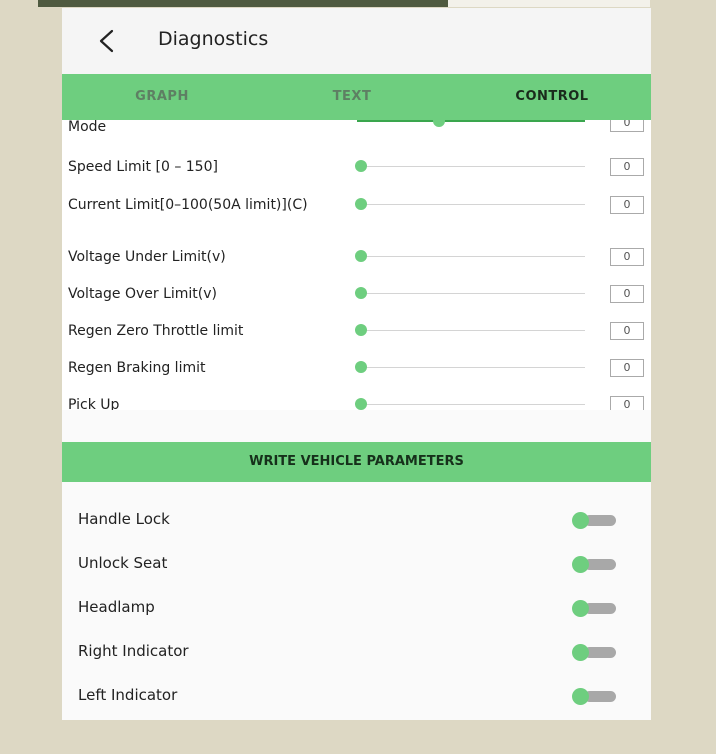  Describe the element at coordinates (352, 97) in the screenshot. I see `tab-text: TEXT` at that location.